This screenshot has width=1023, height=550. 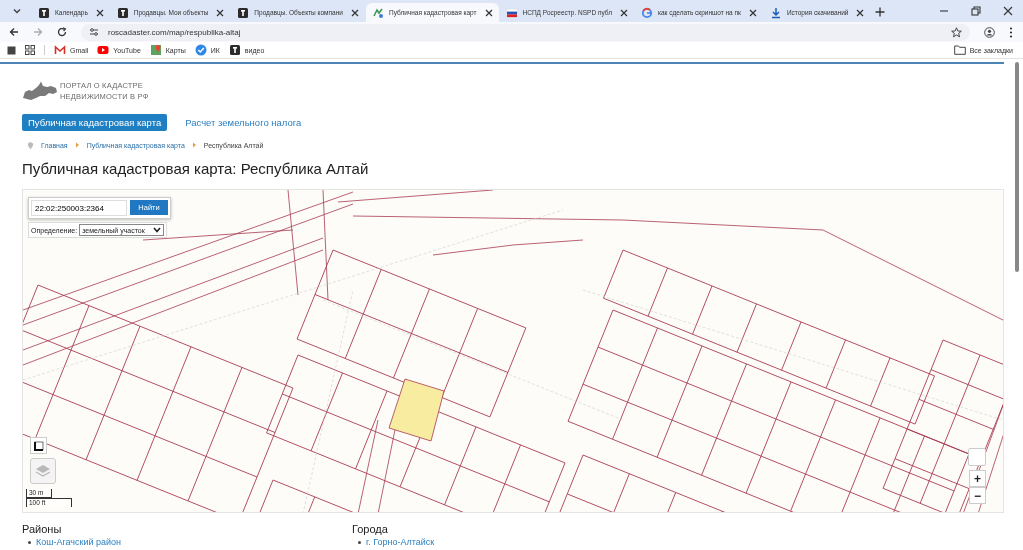 I want to click on search-field: 22:02:250003:2364, so click(x=79, y=208).